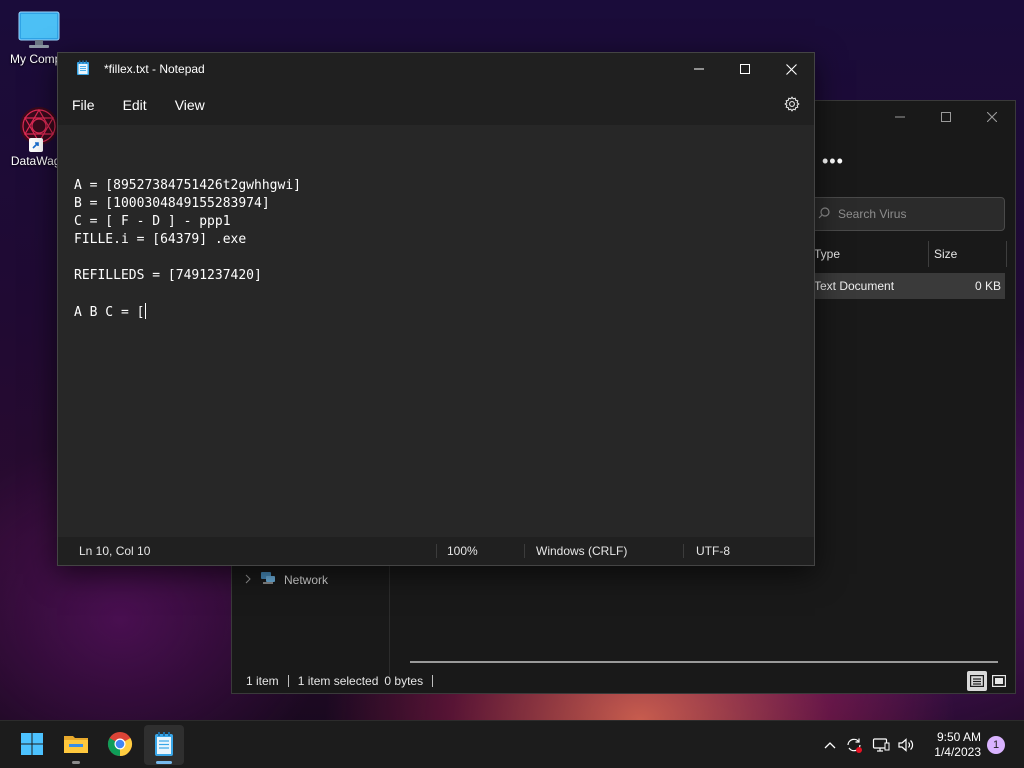 This screenshot has height=768, width=1024. Describe the element at coordinates (906, 286) in the screenshot. I see `file-row: Text Document 0 KB` at that location.